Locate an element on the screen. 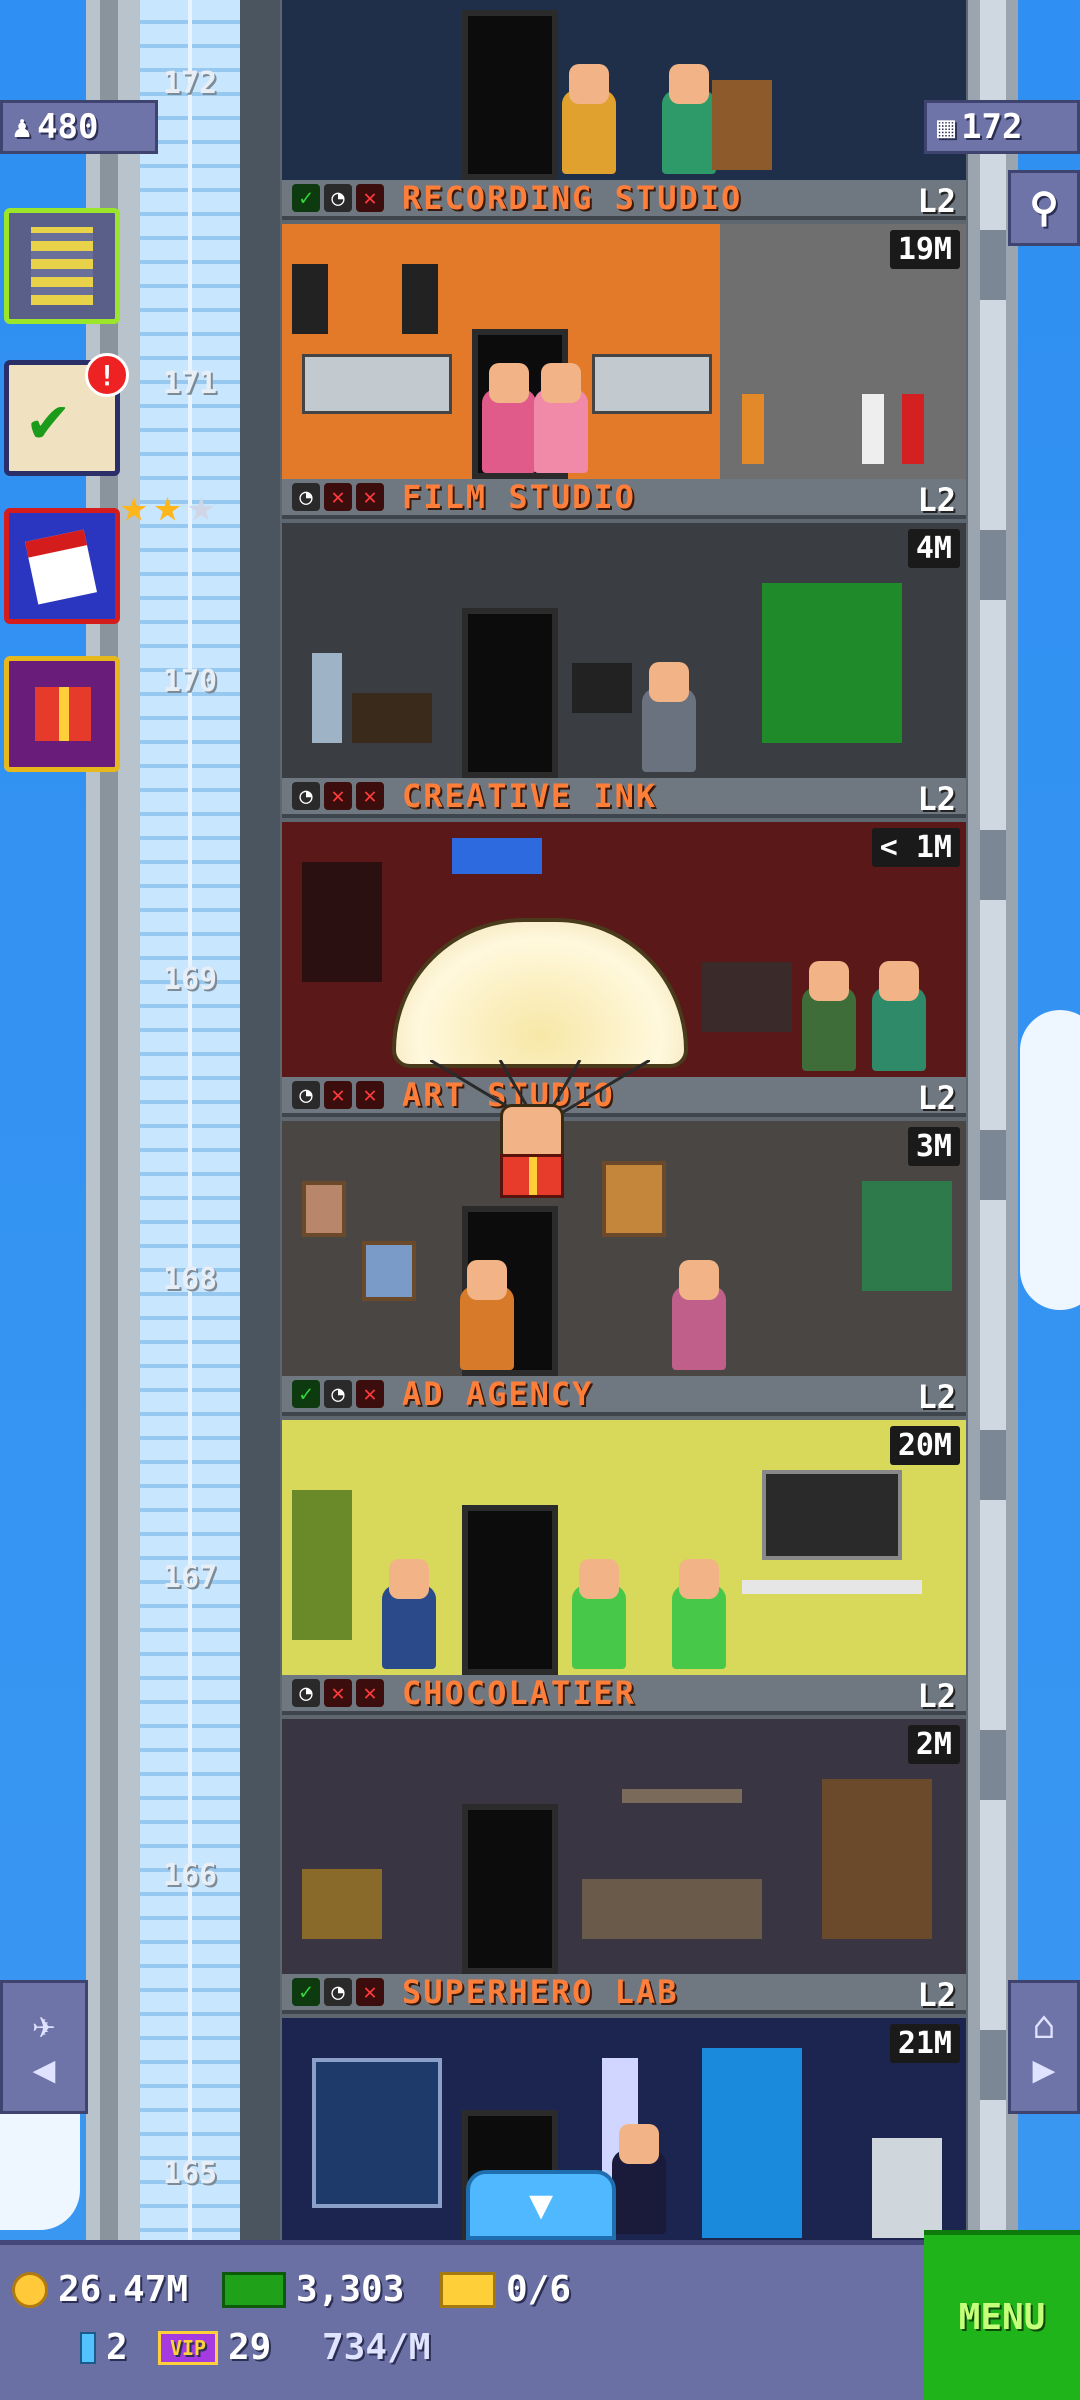 The width and height of the screenshot is (1080, 2400). tower-bux-icon is located at coordinates (254, 2289).